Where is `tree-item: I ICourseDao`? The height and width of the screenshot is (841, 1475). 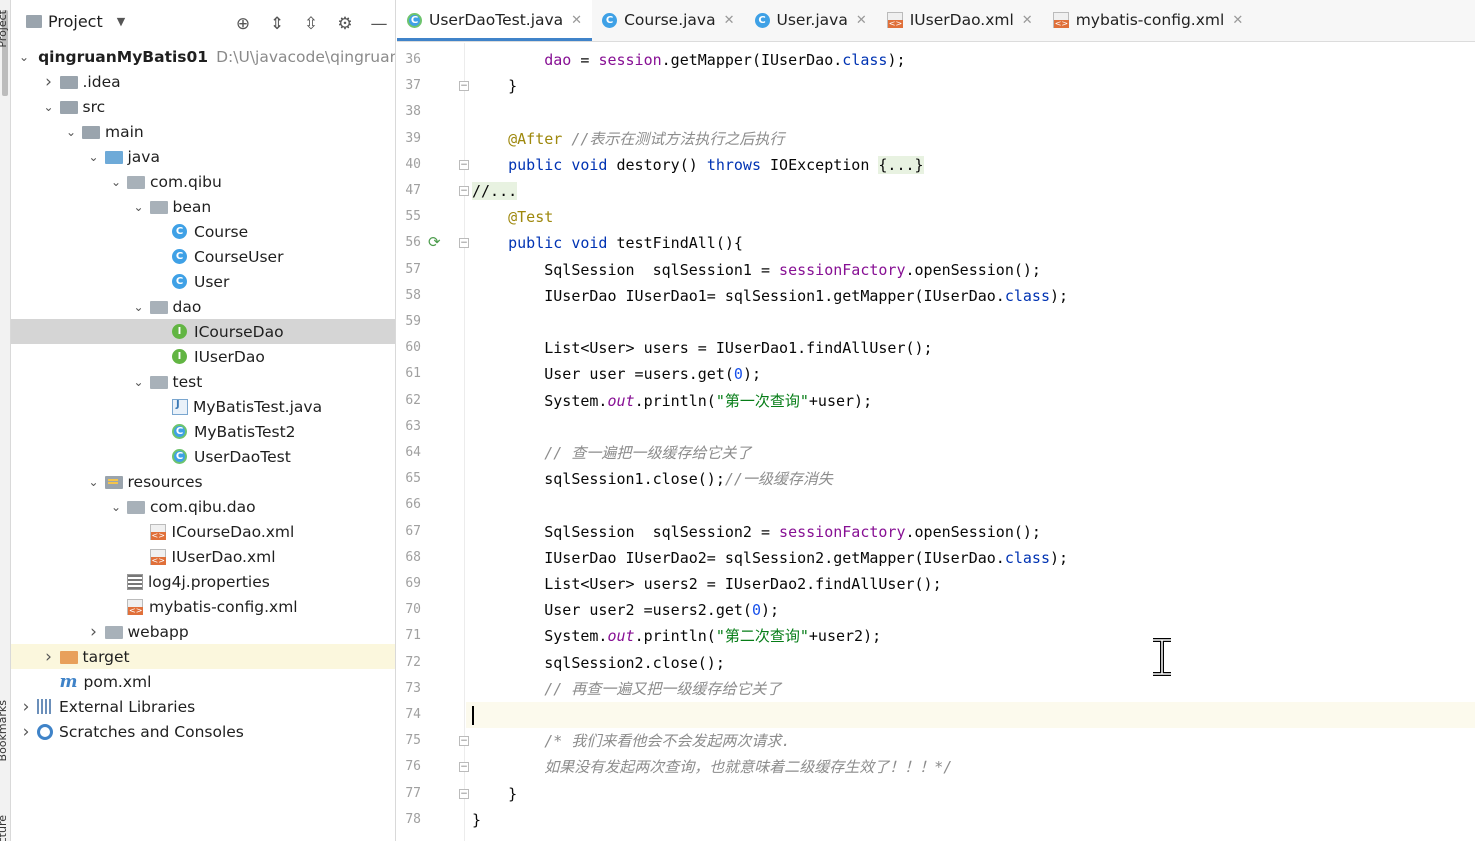
tree-item: I ICourseDao is located at coordinates (203, 331).